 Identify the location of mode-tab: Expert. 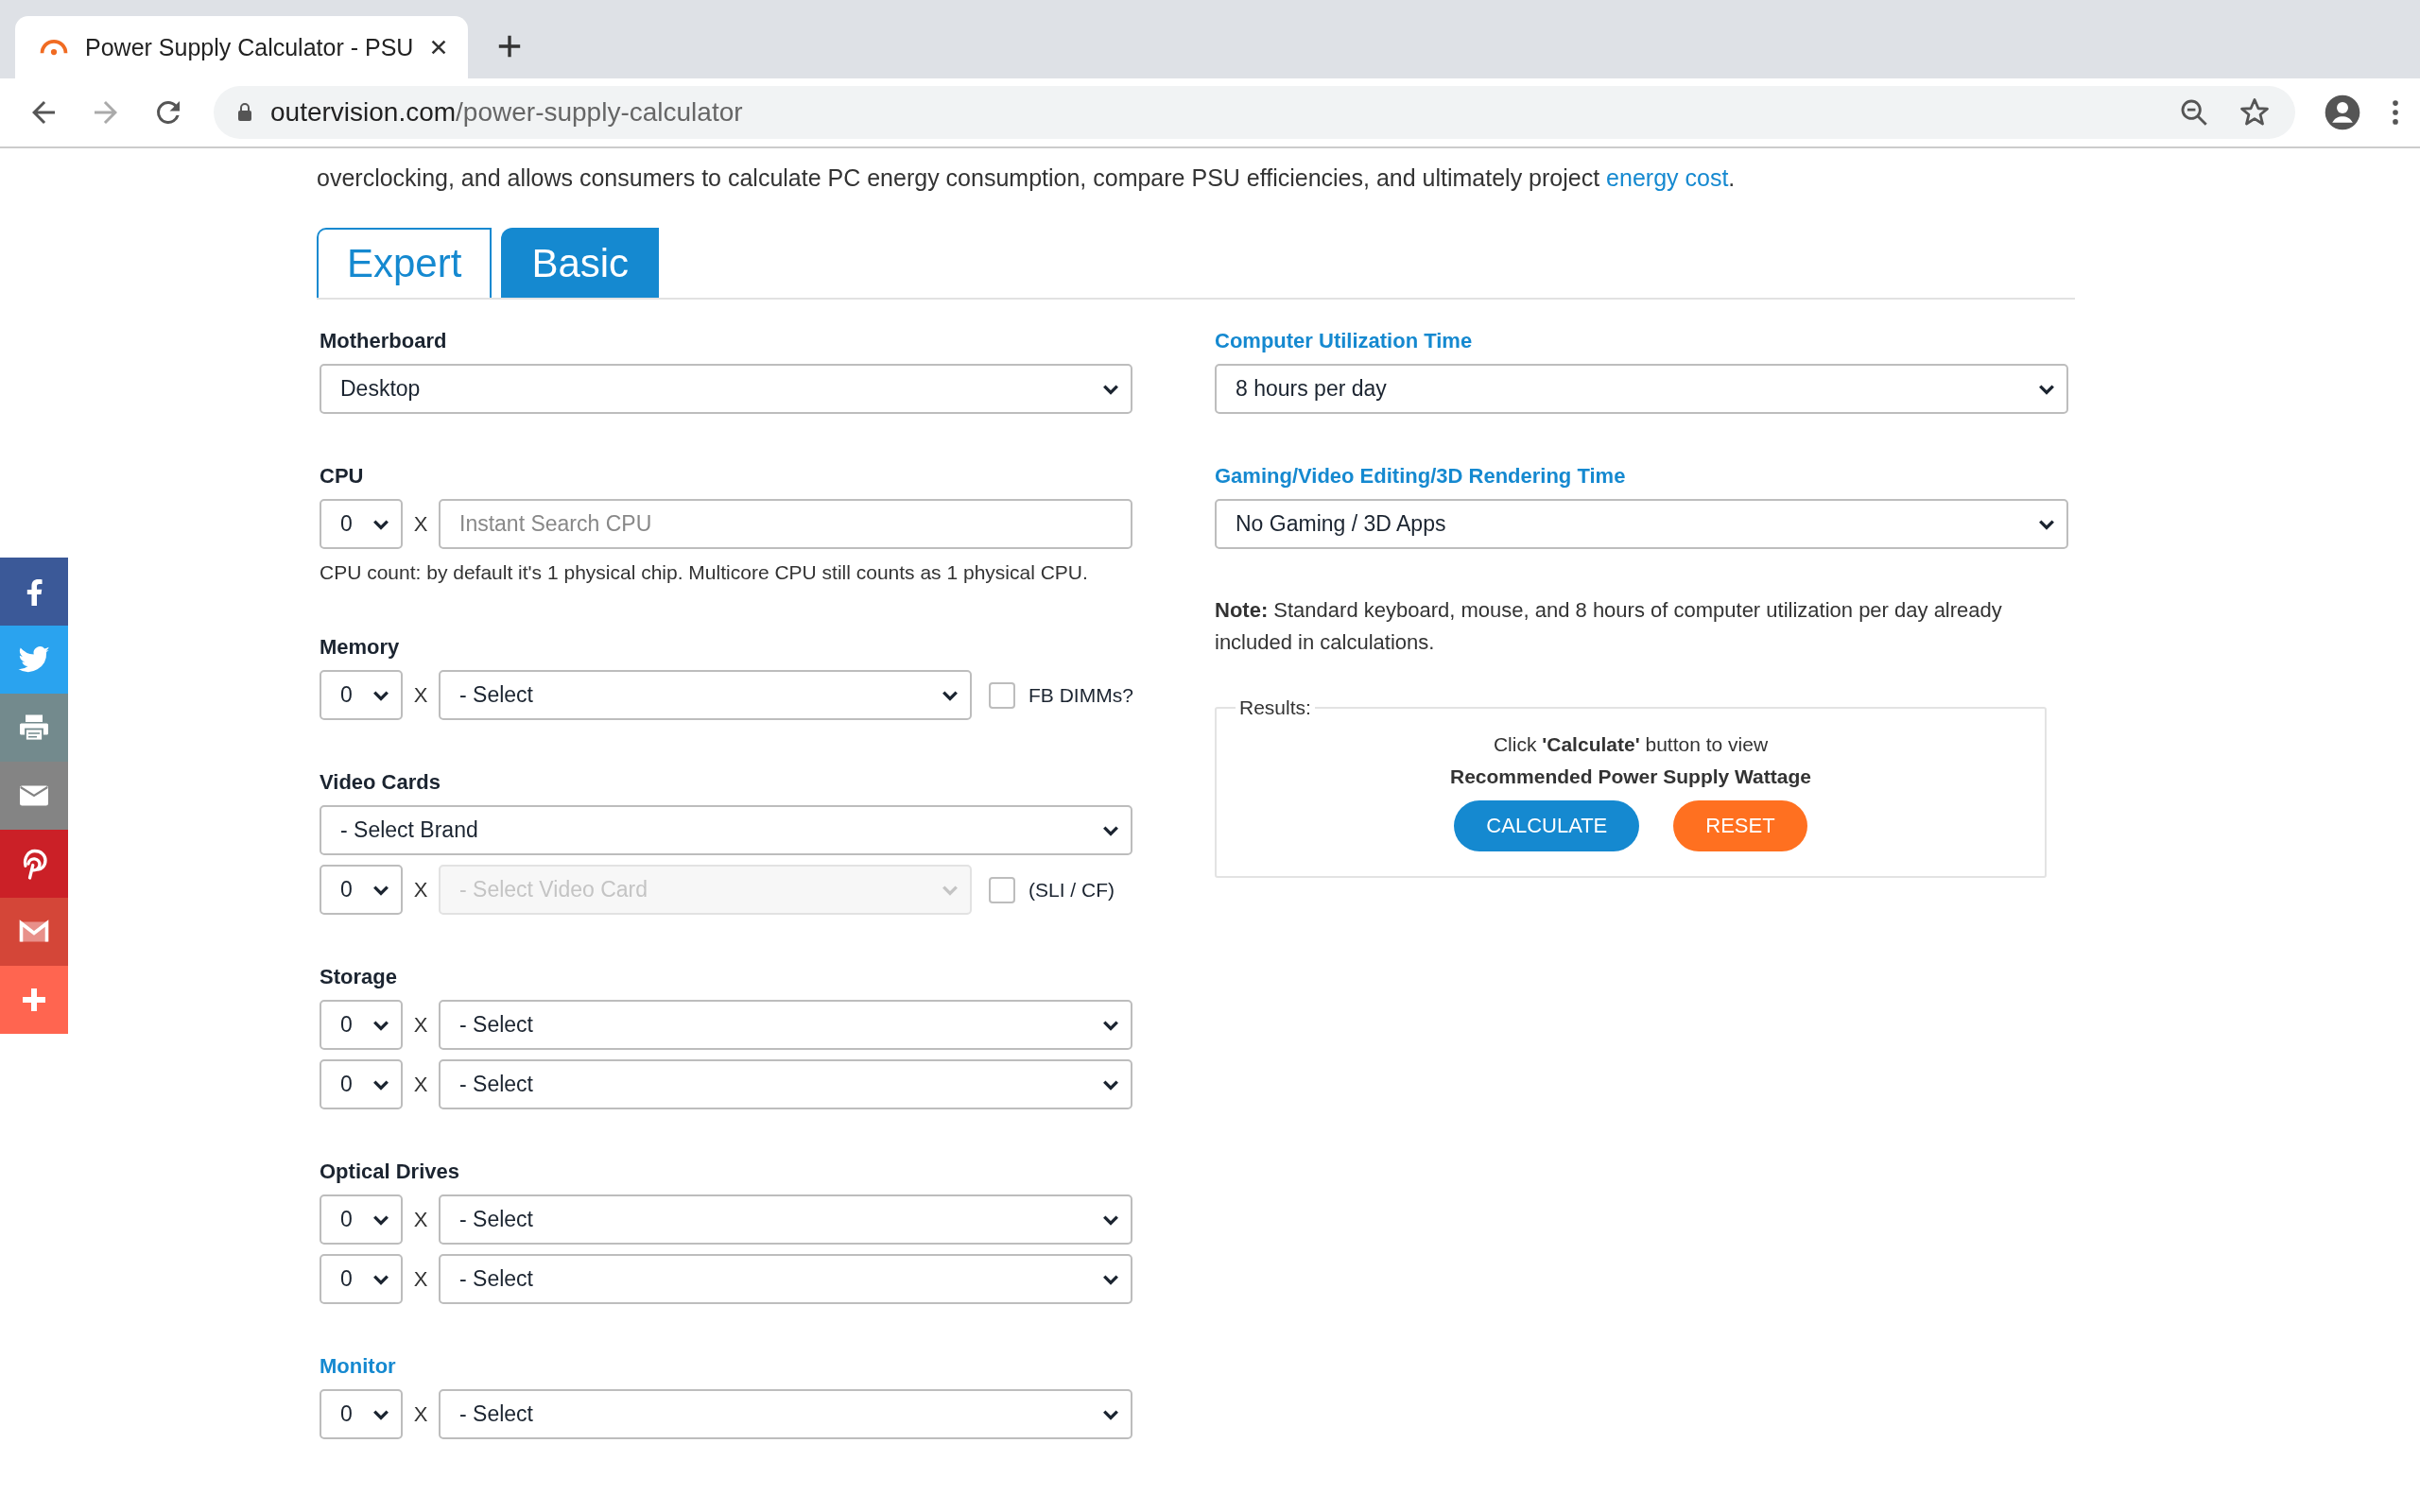
(405, 263).